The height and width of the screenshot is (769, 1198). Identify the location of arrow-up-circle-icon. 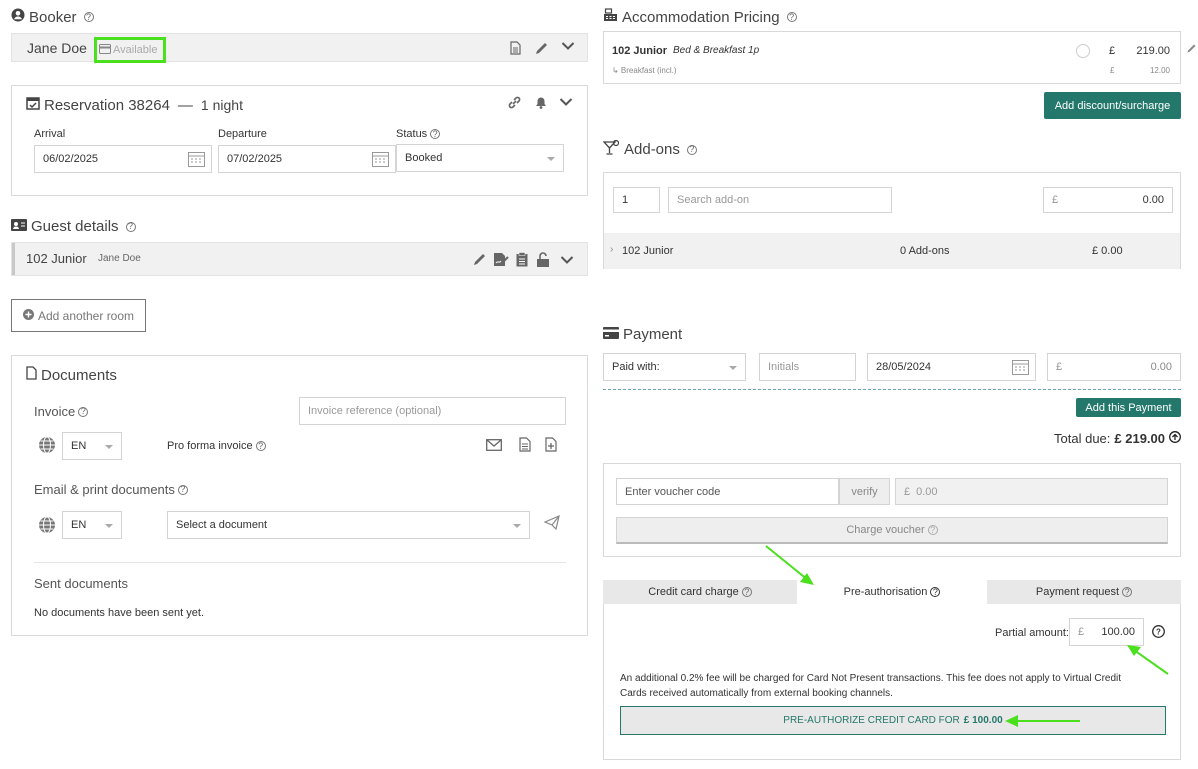
(1175, 438).